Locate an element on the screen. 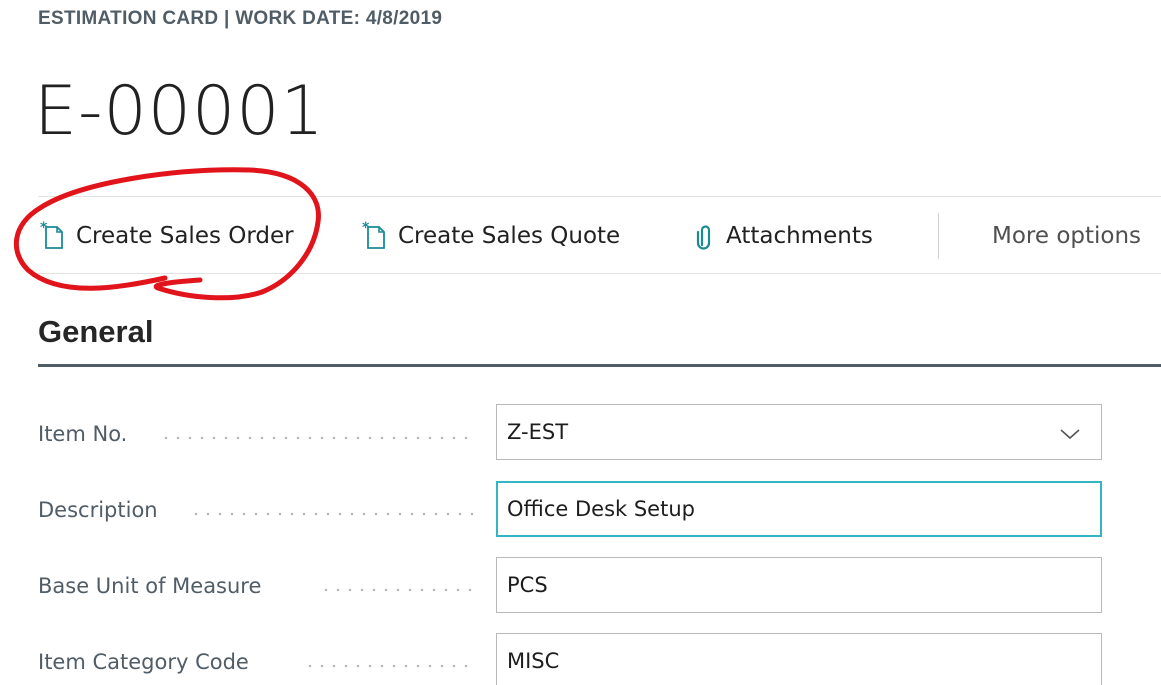 Image resolution: width=1161 pixels, height=685 pixels. more-options-label: More options is located at coordinates (1067, 236).